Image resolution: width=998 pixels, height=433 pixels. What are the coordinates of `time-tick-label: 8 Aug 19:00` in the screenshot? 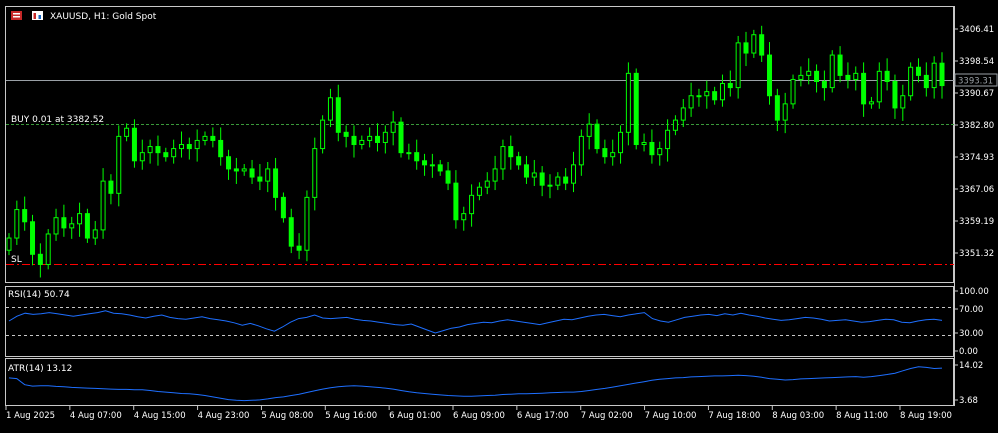 It's located at (926, 416).